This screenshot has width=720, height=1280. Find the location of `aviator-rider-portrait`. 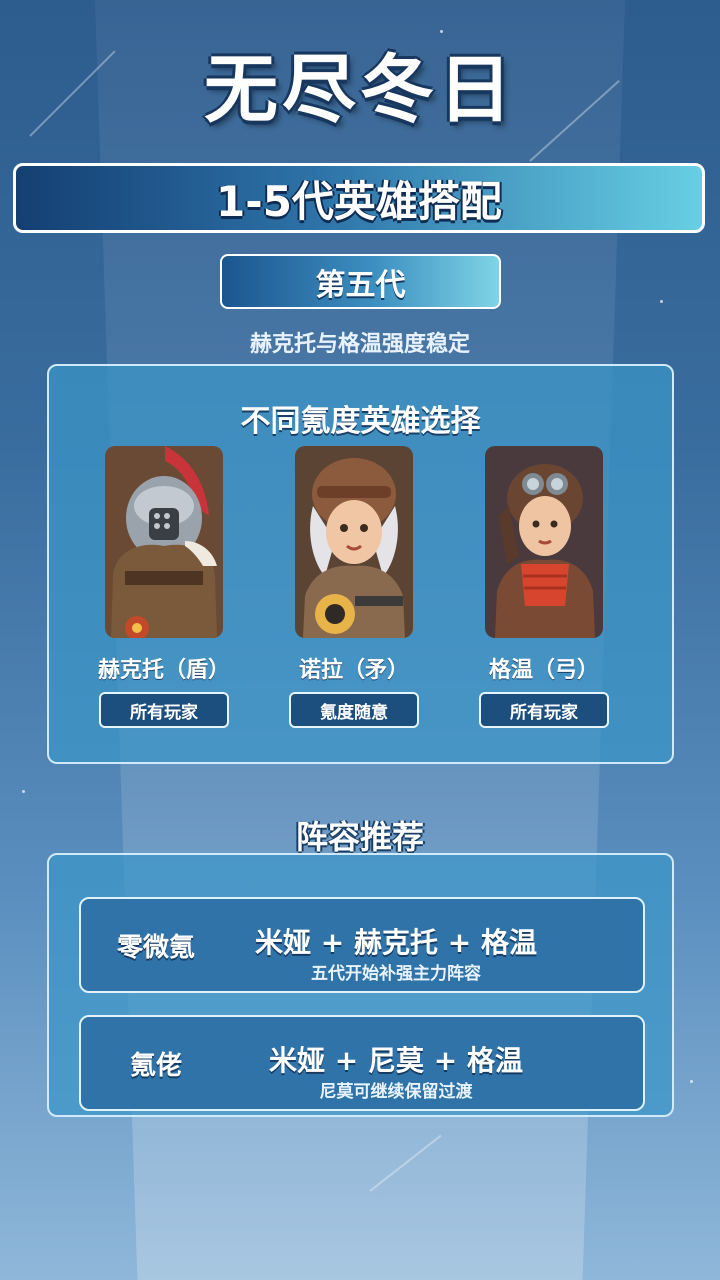

aviator-rider-portrait is located at coordinates (354, 542).